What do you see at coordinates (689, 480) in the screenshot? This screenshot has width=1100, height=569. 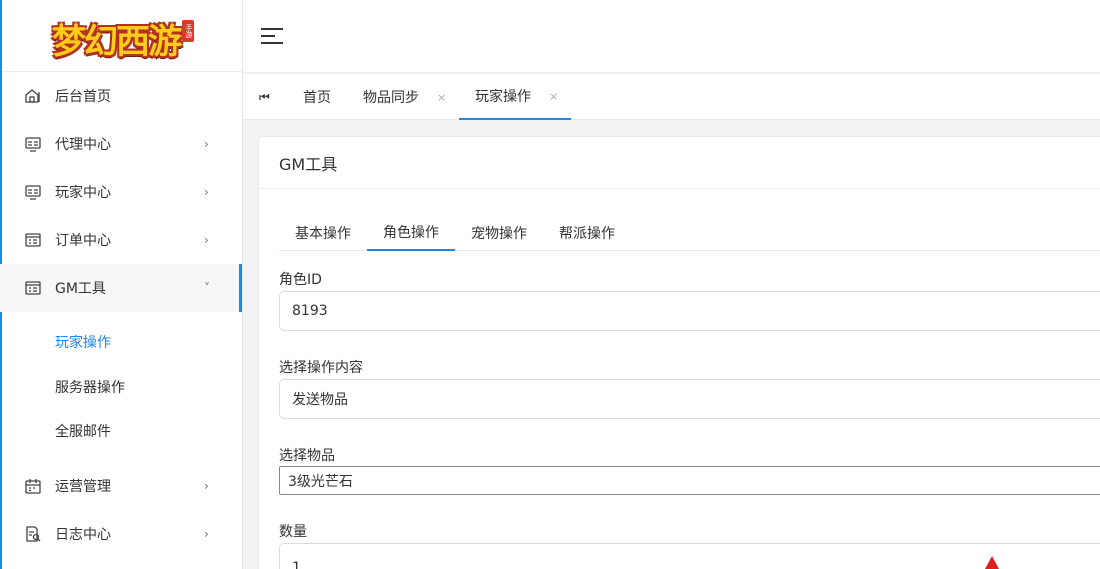 I see `item-select: 3级光芒石` at bounding box center [689, 480].